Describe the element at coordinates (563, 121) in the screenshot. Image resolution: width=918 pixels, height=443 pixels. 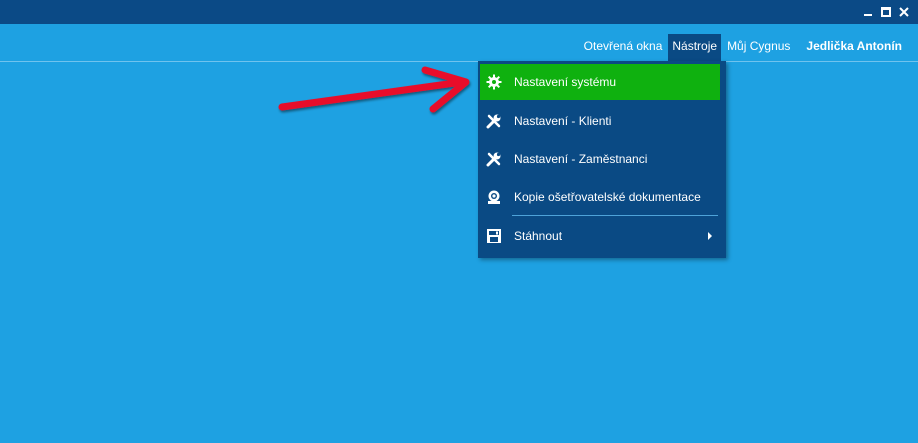
I see `dropdown-item-label: Nastavení - Klienti` at that location.